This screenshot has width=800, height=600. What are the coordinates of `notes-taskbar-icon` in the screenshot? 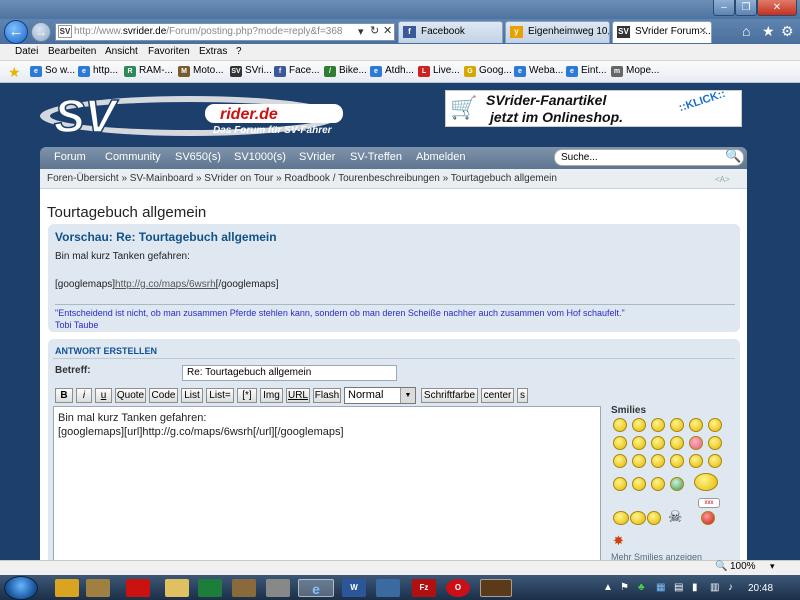 It's located at (177, 588).